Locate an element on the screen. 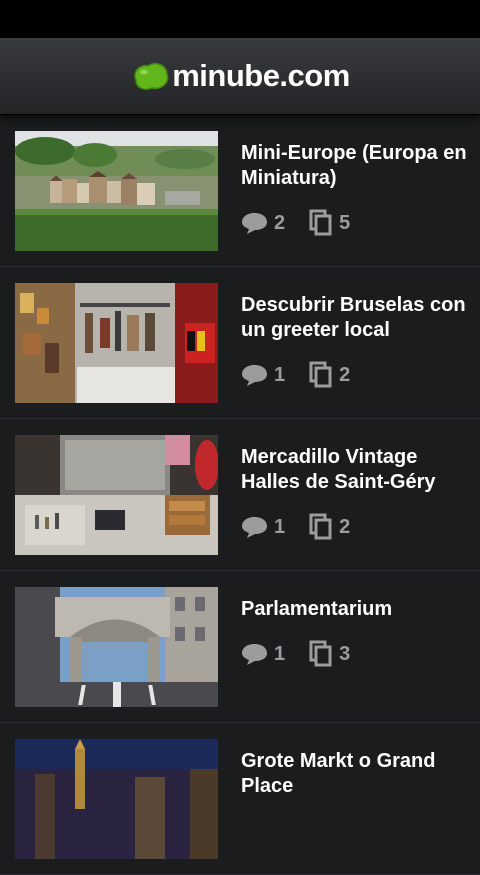 The height and width of the screenshot is (875, 480). brand-name: minube.com is located at coordinates (261, 75).